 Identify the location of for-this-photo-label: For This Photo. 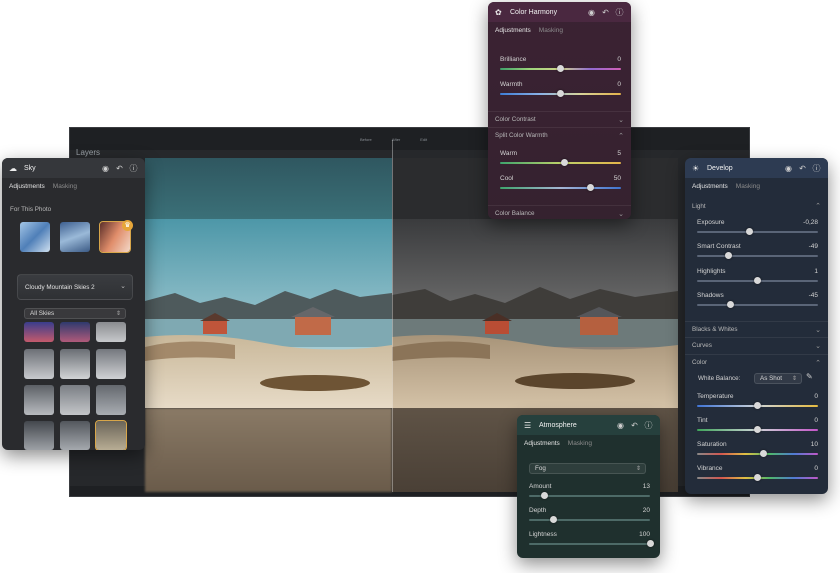
(31, 209).